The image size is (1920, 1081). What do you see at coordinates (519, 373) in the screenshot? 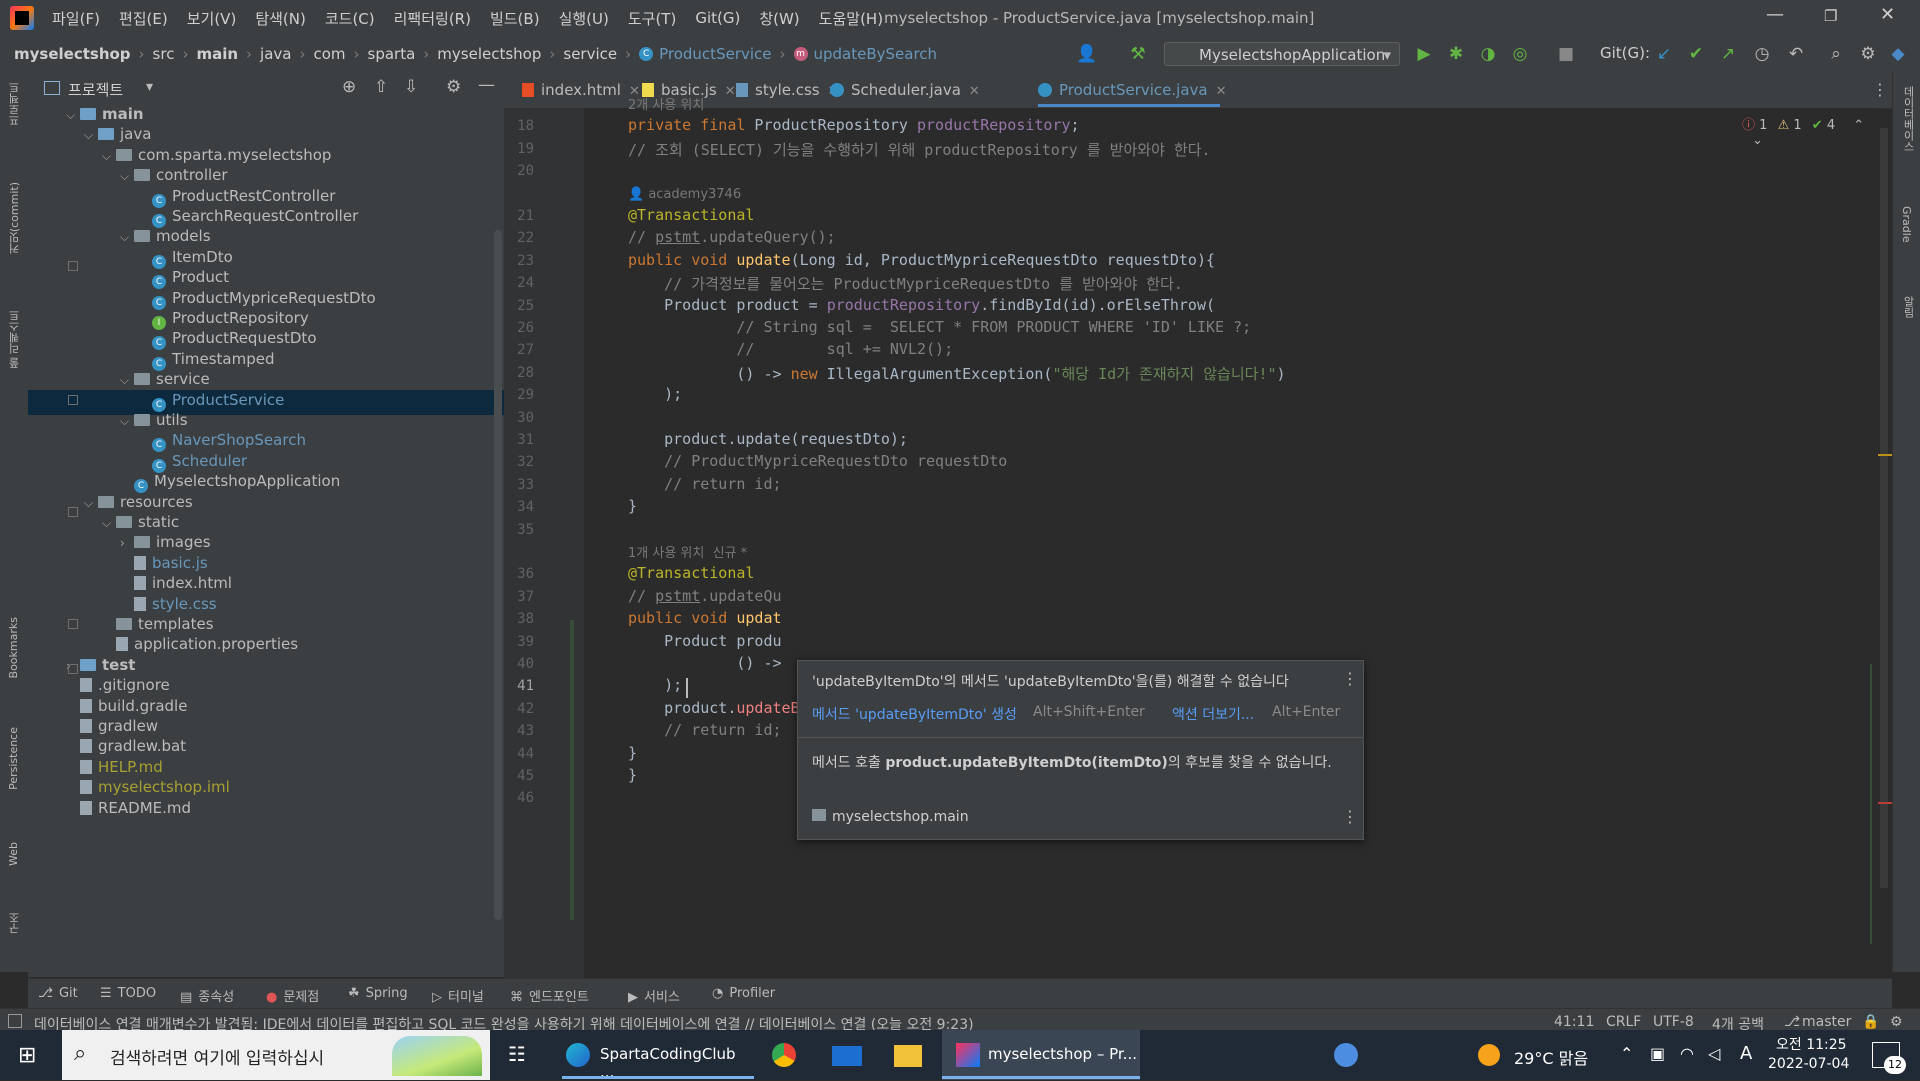
I see `line-number: 28` at bounding box center [519, 373].